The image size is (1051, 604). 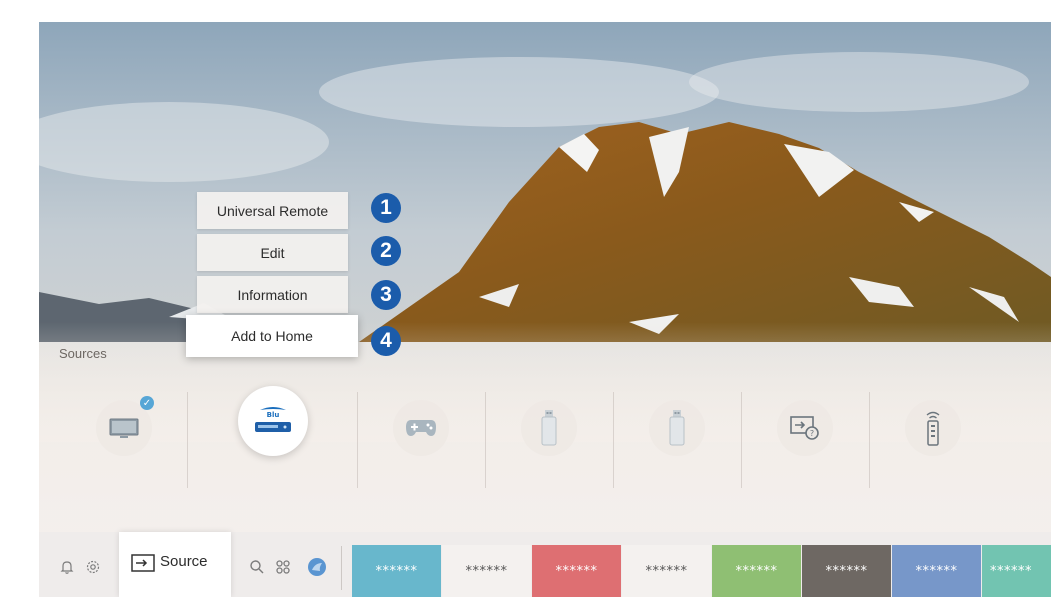 I want to click on callout-text: 2, so click(x=386, y=250).